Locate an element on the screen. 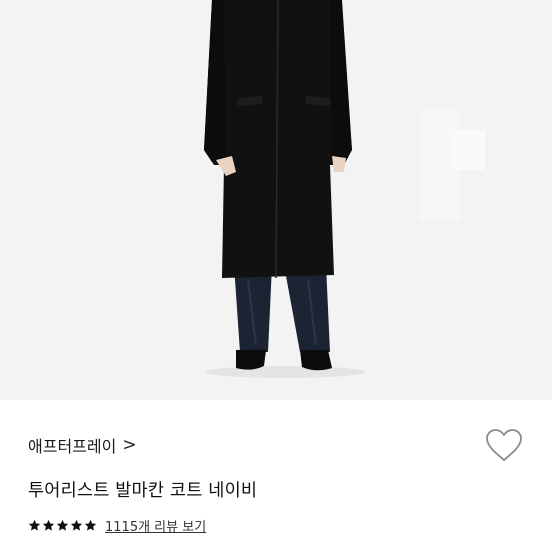 The image size is (552, 552). brand-link: 애프터프레이 > is located at coordinates (82, 445).